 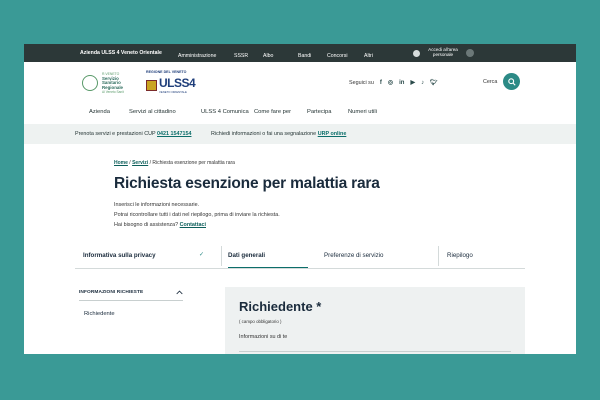 What do you see at coordinates (90, 83) in the screenshot?
I see `lion-logo-icon` at bounding box center [90, 83].